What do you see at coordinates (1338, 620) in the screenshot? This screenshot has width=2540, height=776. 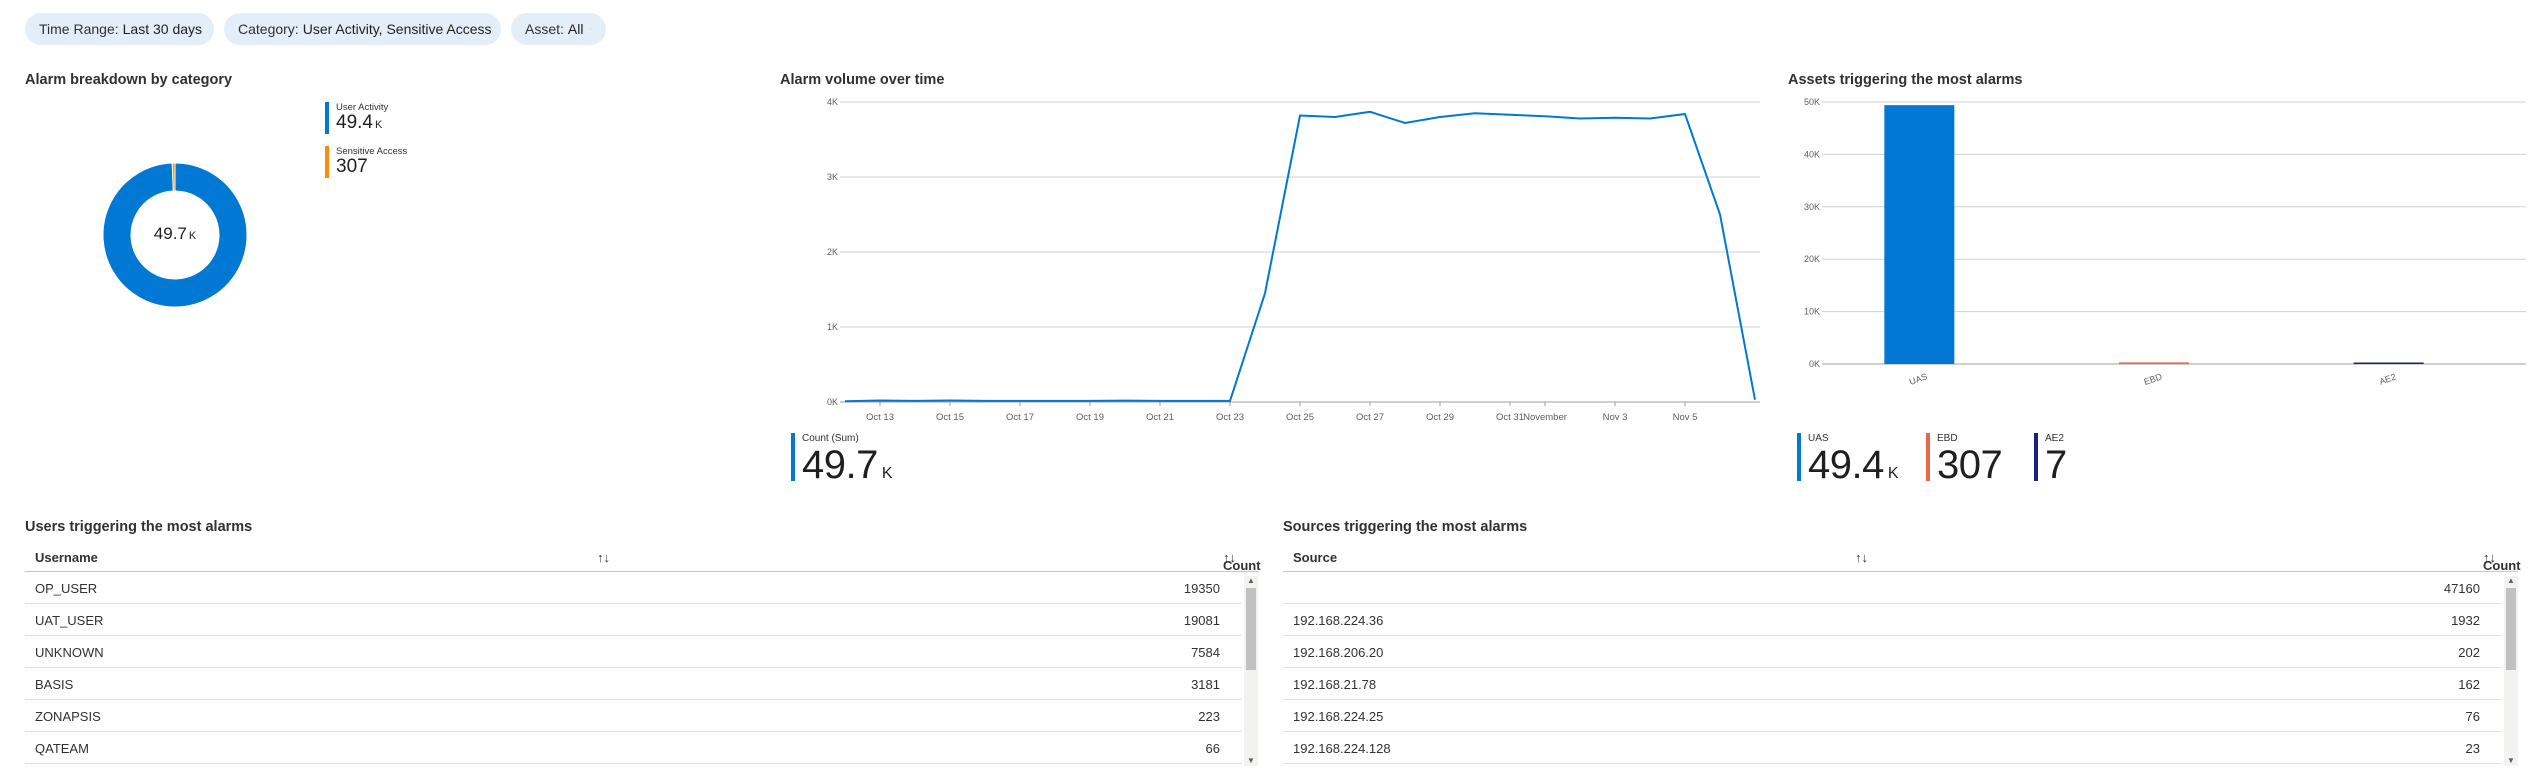 I see `cell-name: 192.168.224.36` at bounding box center [1338, 620].